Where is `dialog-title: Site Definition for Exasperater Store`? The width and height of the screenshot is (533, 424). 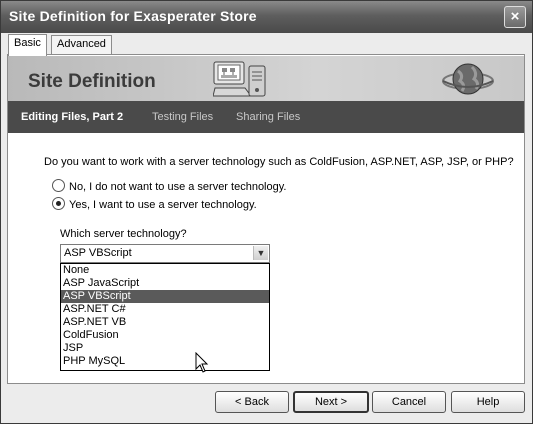
dialog-title: Site Definition for Exasperater Store is located at coordinates (133, 16).